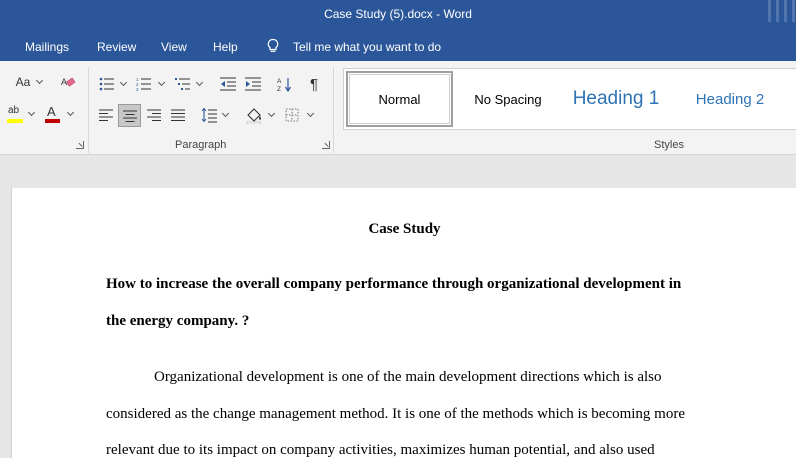 This screenshot has height=458, width=796. What do you see at coordinates (279, 81) in the screenshot?
I see `svg-text: A` at bounding box center [279, 81].